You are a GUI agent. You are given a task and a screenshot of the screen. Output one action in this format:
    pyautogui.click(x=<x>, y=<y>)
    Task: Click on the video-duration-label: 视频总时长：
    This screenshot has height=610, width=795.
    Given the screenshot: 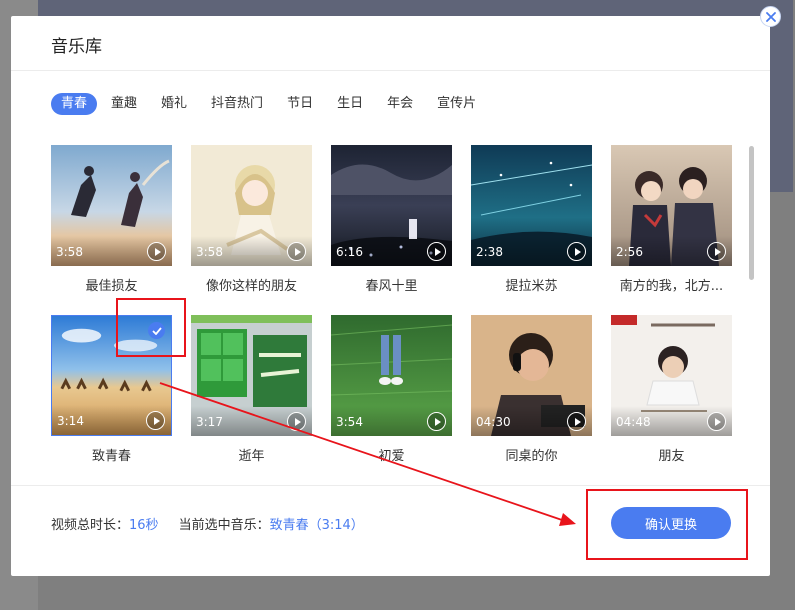 What is the action you would take?
    pyautogui.click(x=90, y=525)
    